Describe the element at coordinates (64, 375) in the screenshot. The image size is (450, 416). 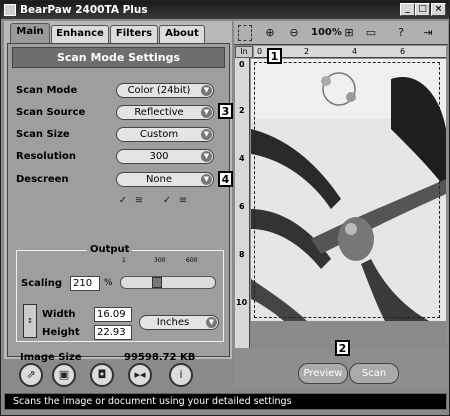
I see `save-icon: ▣` at that location.